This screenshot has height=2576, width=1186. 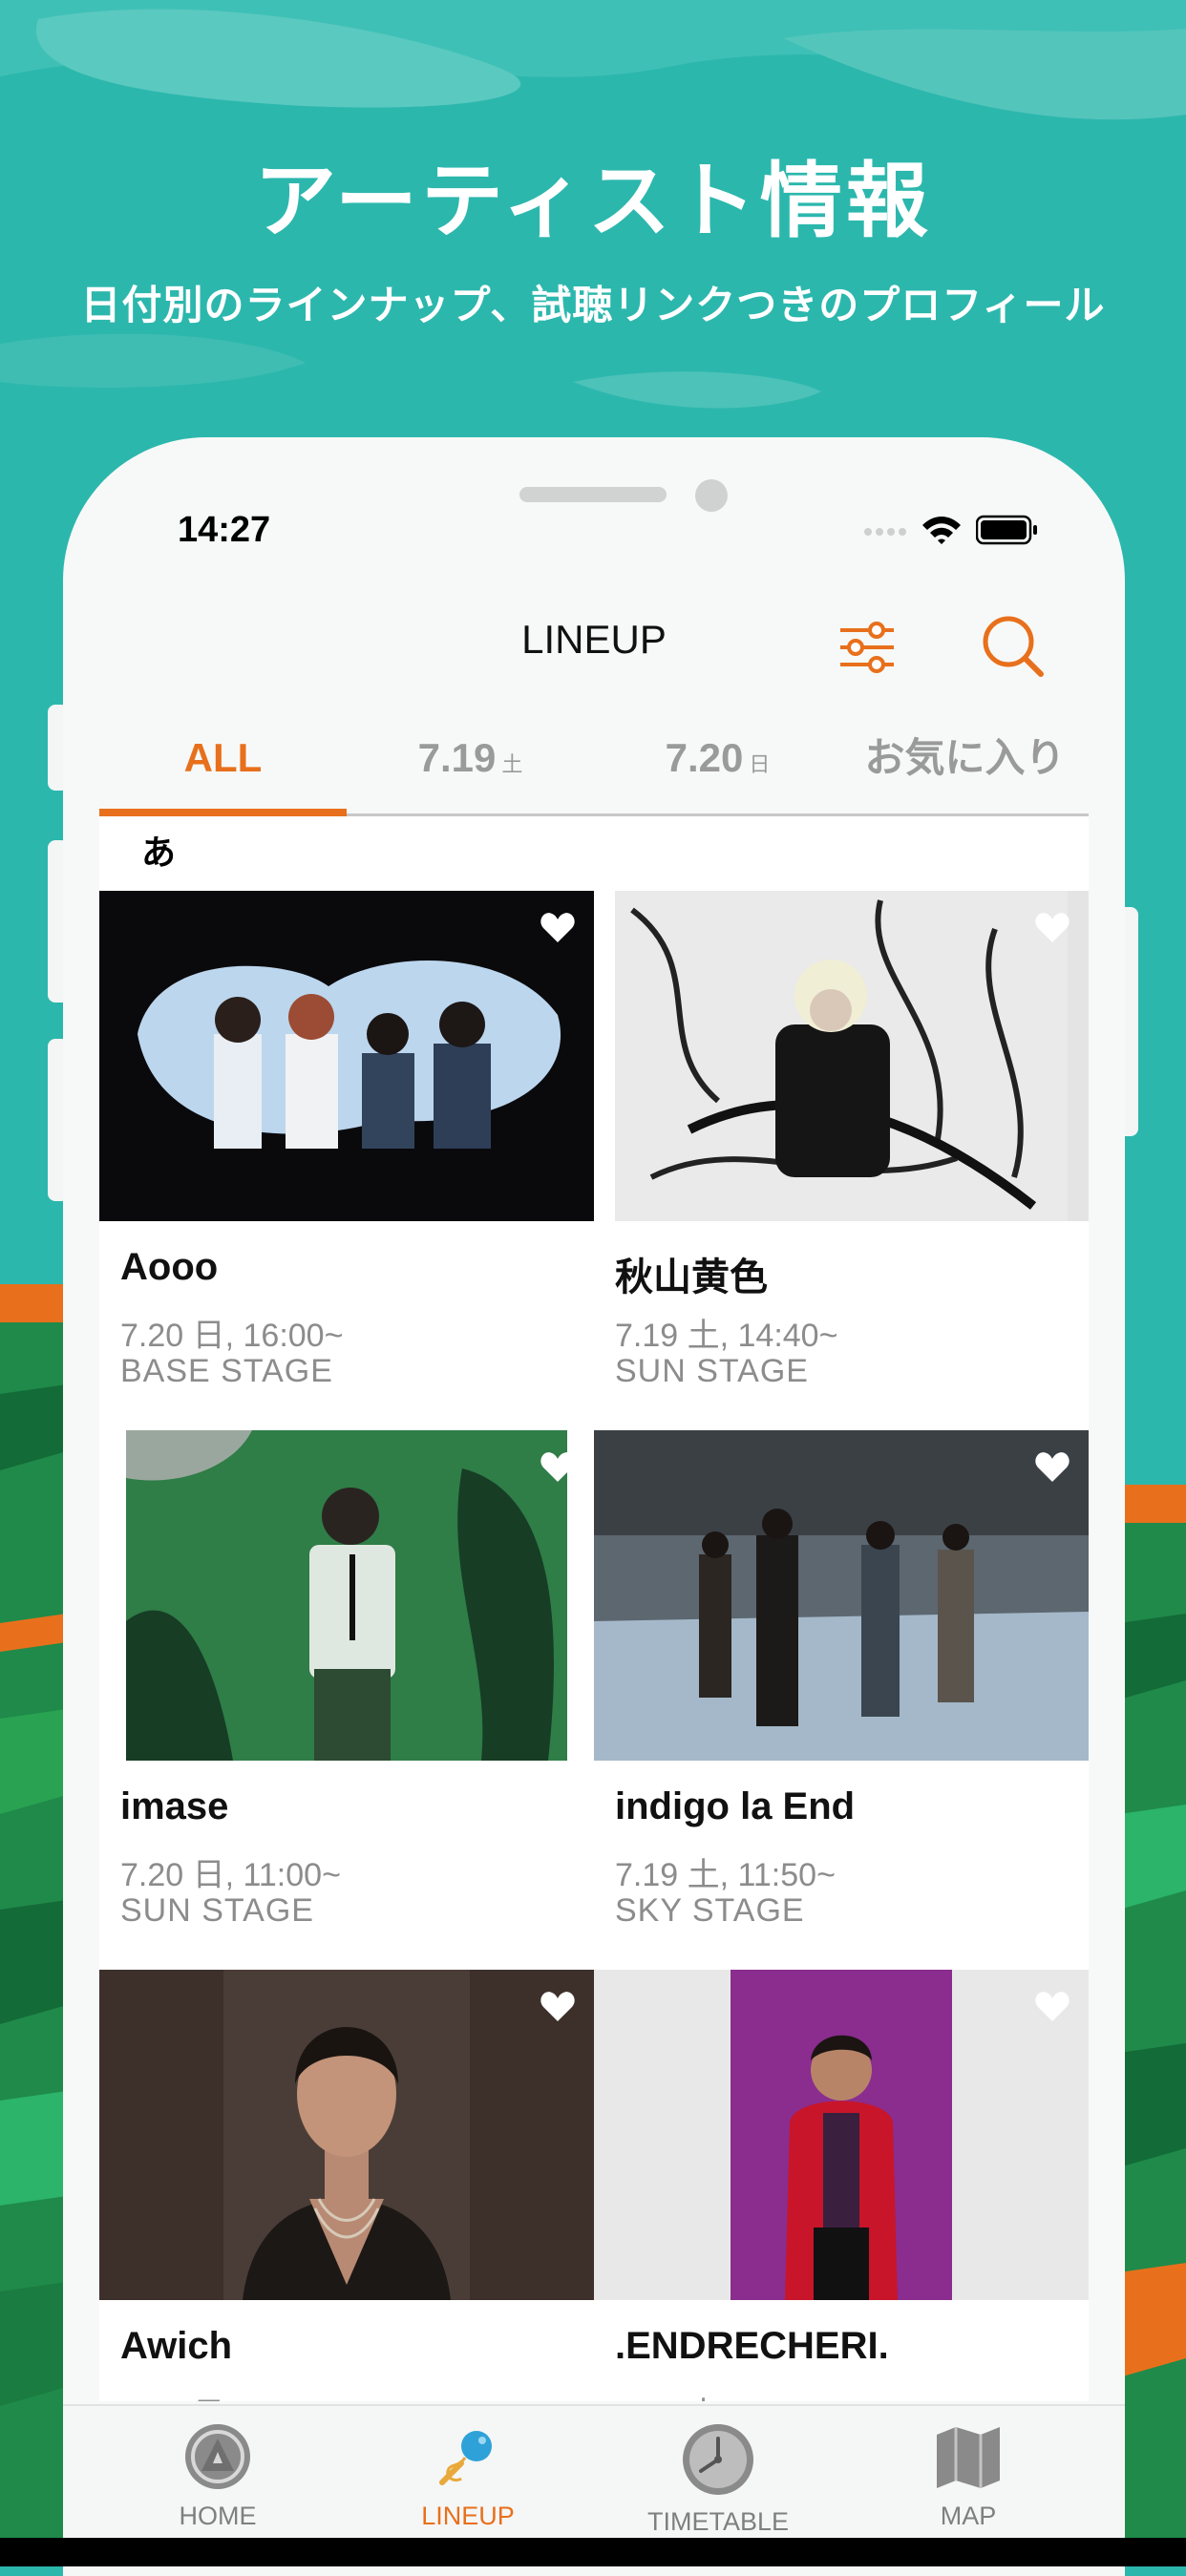 I want to click on status-time: 14:27, so click(x=225, y=530).